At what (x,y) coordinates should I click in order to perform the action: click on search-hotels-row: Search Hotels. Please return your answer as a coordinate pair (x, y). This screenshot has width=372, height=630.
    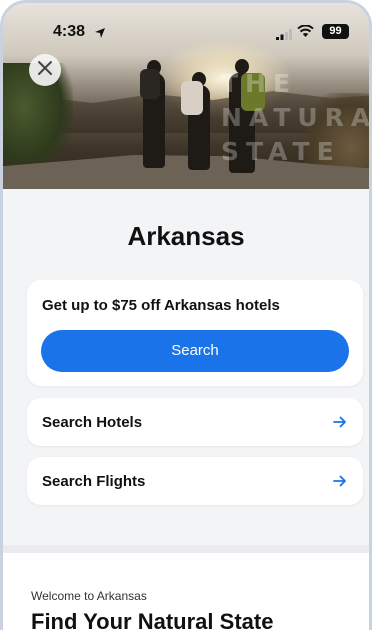
    Looking at the image, I should click on (195, 422).